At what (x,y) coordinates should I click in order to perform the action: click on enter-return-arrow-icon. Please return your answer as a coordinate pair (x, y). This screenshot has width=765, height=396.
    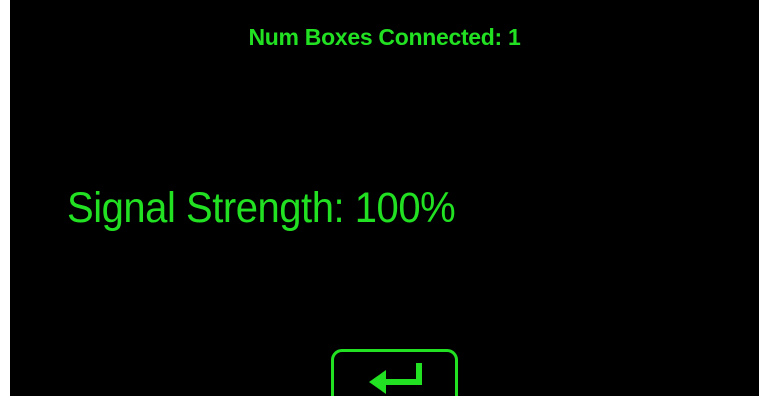
    Looking at the image, I should click on (395, 378).